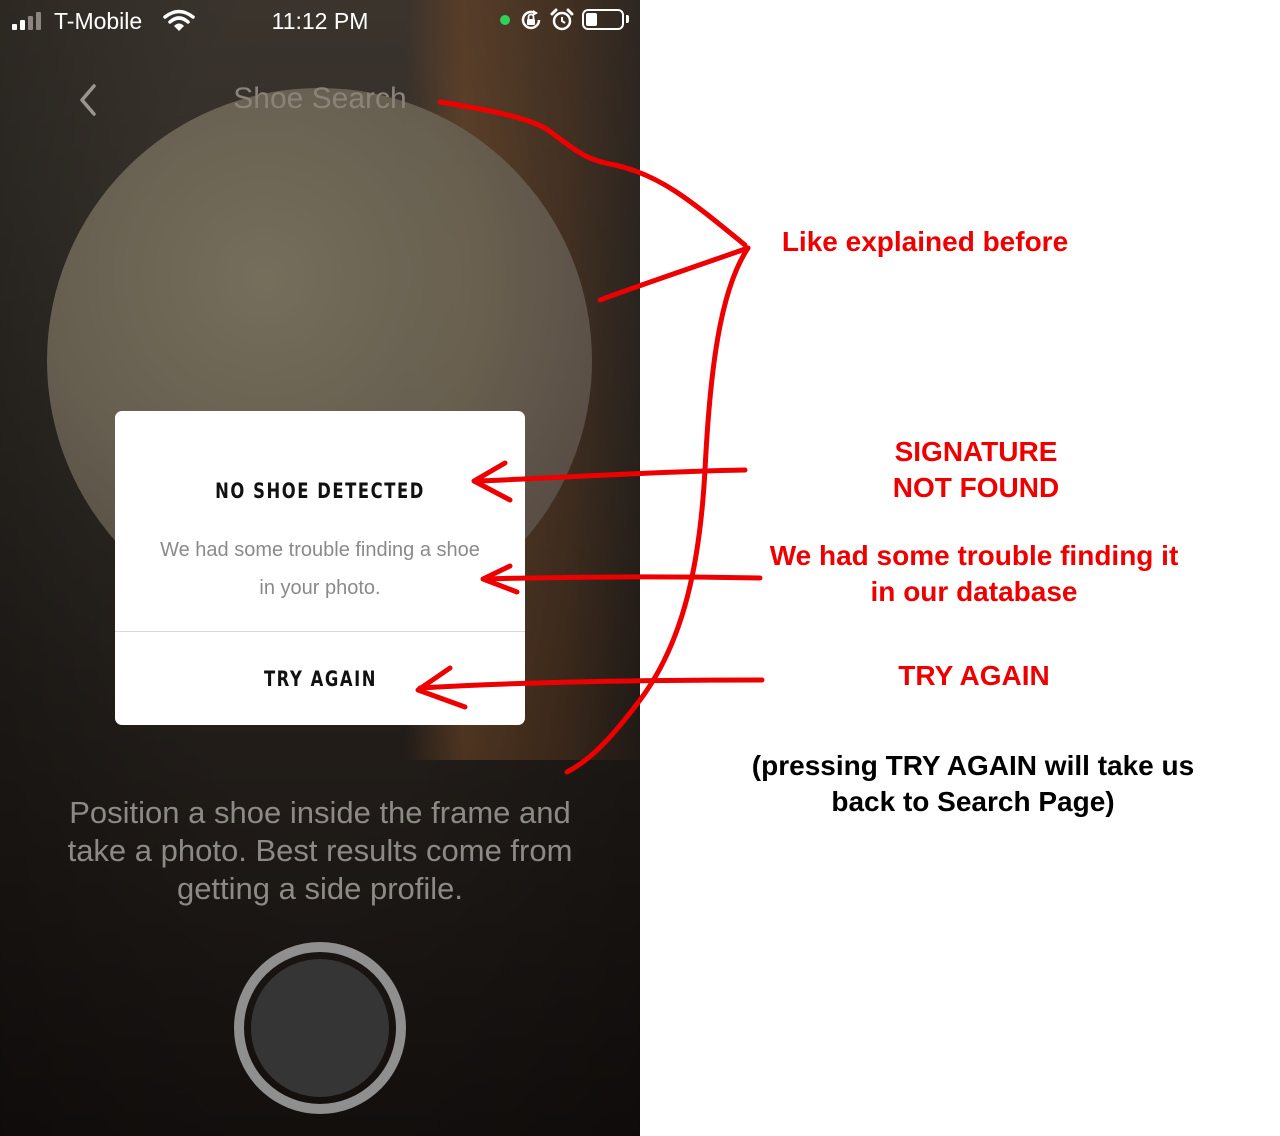 This screenshot has height=1136, width=1280. I want to click on status-bar: T-Mobile 11:12 PM, so click(320, 21).